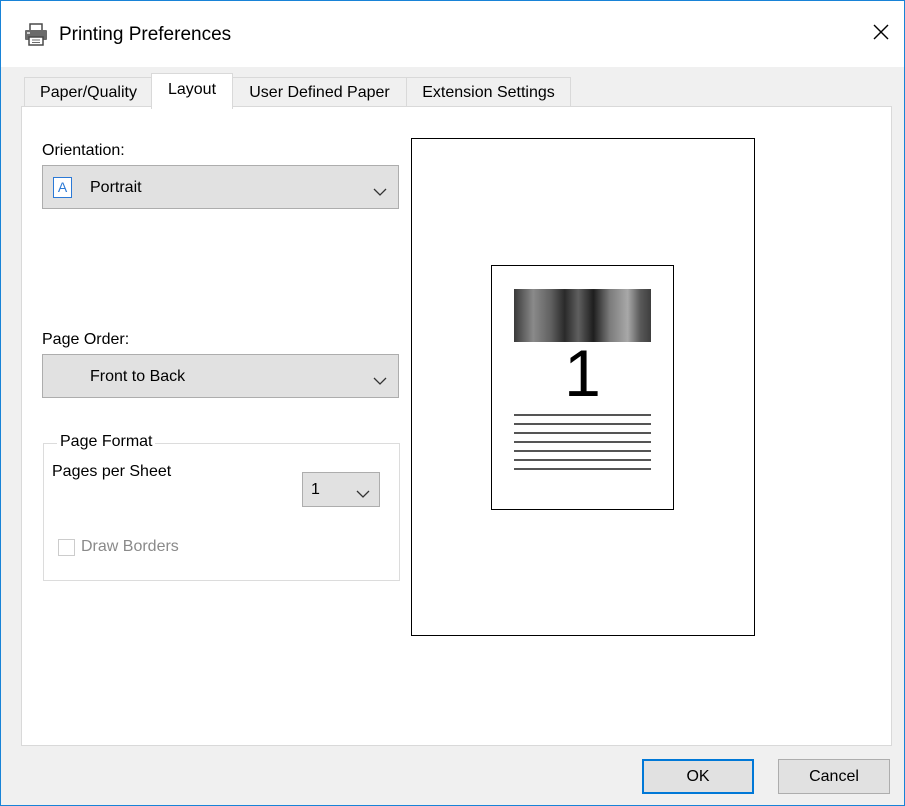 Image resolution: width=905 pixels, height=806 pixels. I want to click on tab-label: Paper/Quality, so click(88, 92).